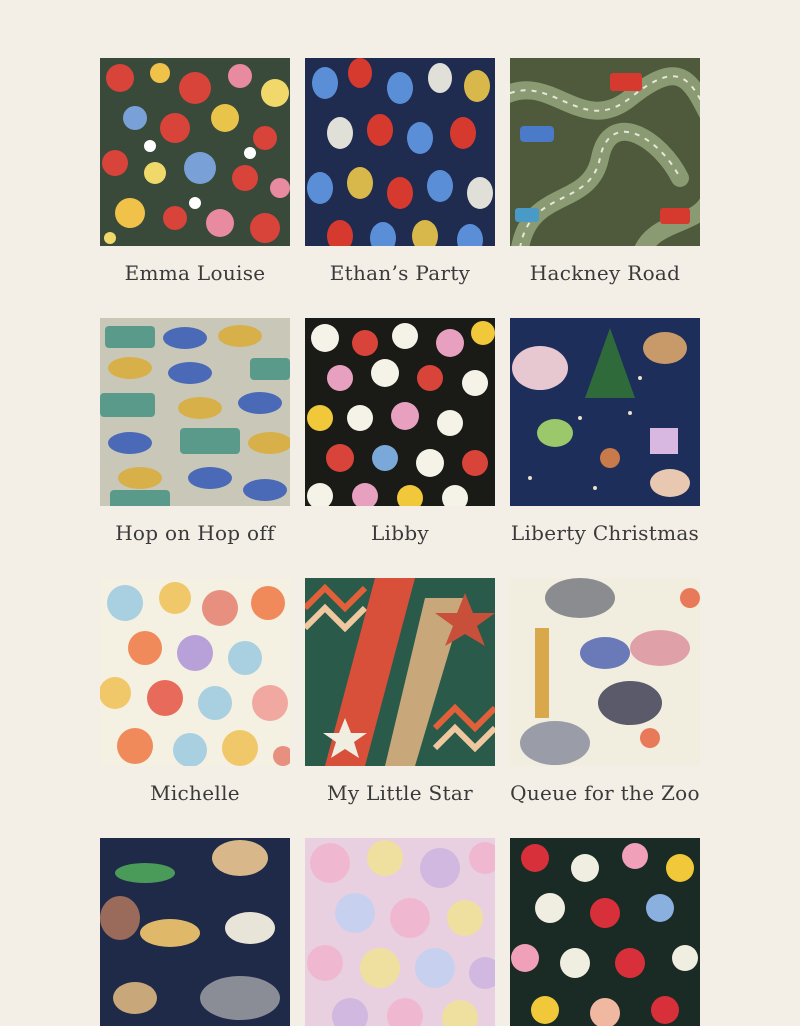 This screenshot has height=1026, width=800. What do you see at coordinates (400, 793) in the screenshot?
I see `product-name: My Little Star` at bounding box center [400, 793].